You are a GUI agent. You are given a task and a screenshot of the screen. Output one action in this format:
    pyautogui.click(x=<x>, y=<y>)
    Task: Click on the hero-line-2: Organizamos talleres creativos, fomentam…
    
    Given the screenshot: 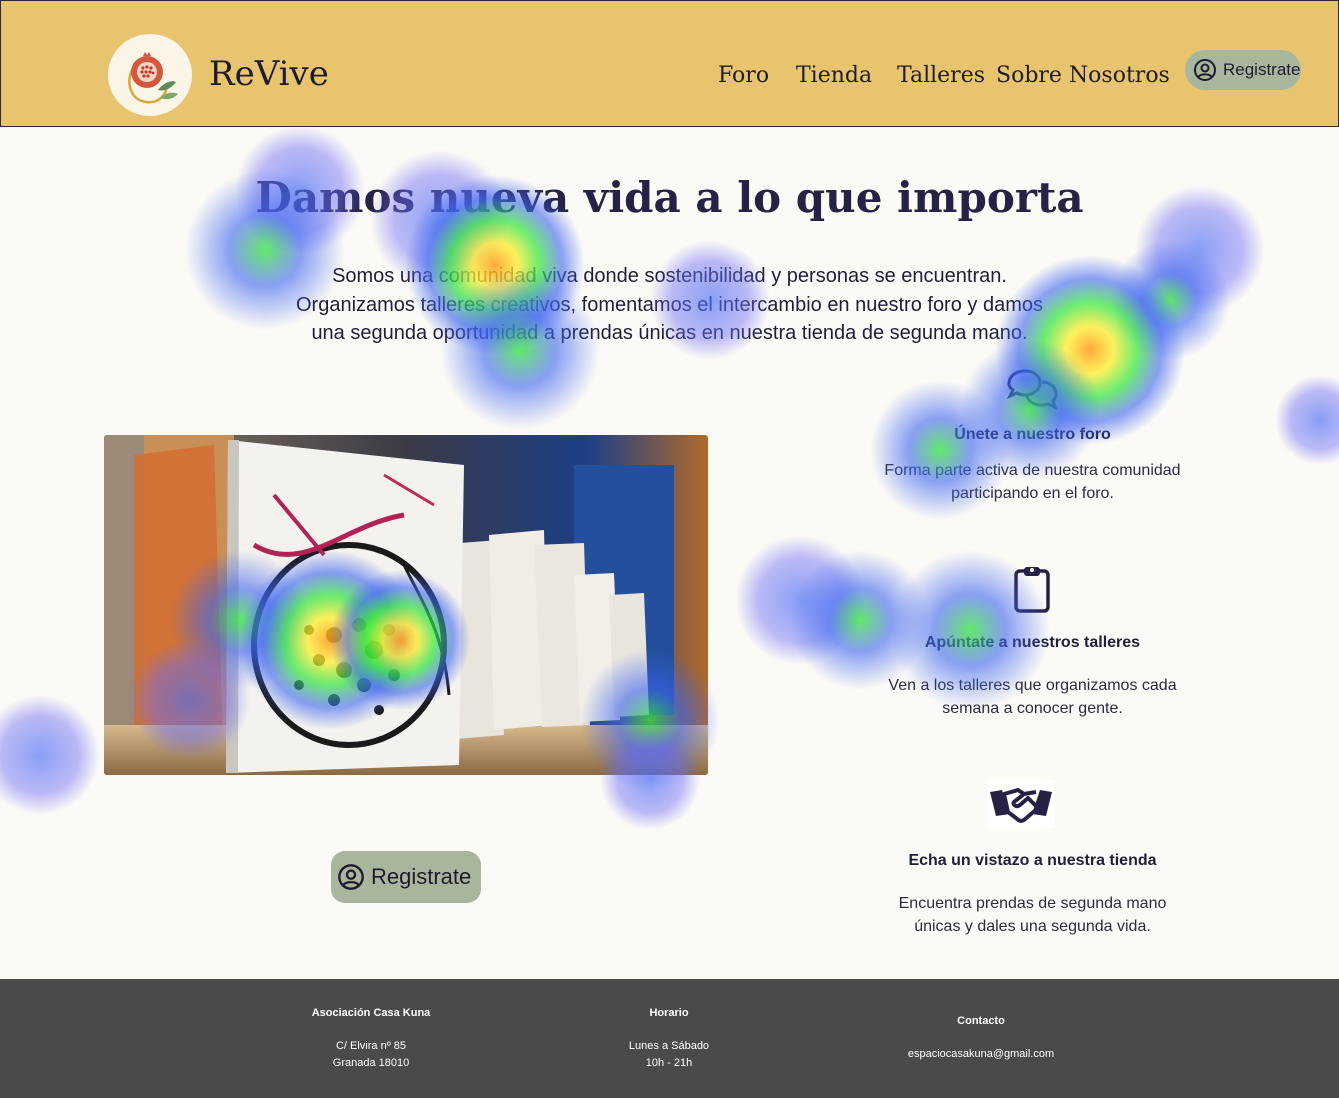 What is the action you would take?
    pyautogui.click(x=669, y=304)
    